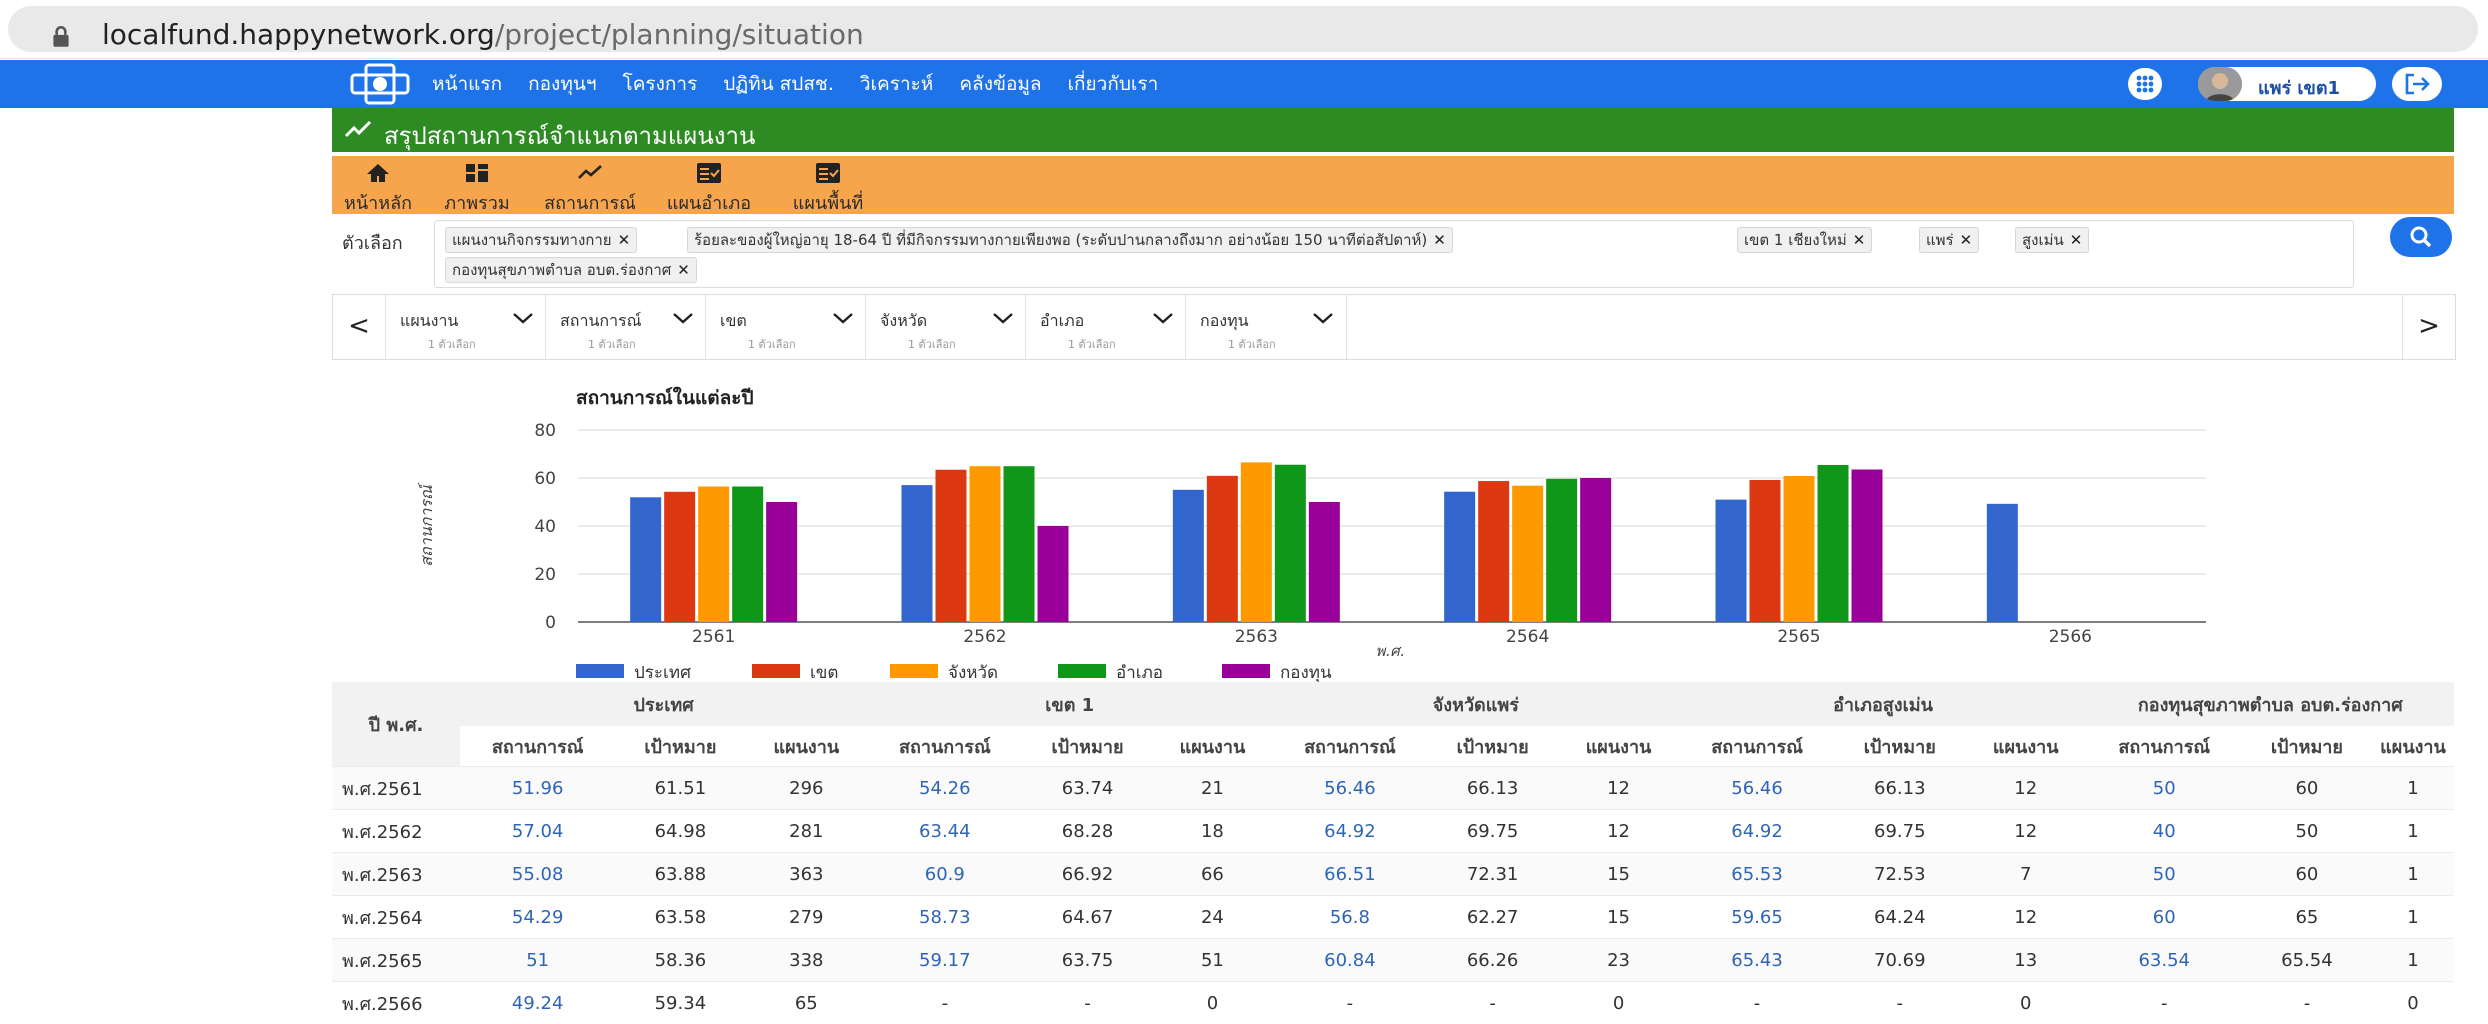  Describe the element at coordinates (590, 187) in the screenshot. I see `toolbar-situation-button: สถานการณ์` at that location.